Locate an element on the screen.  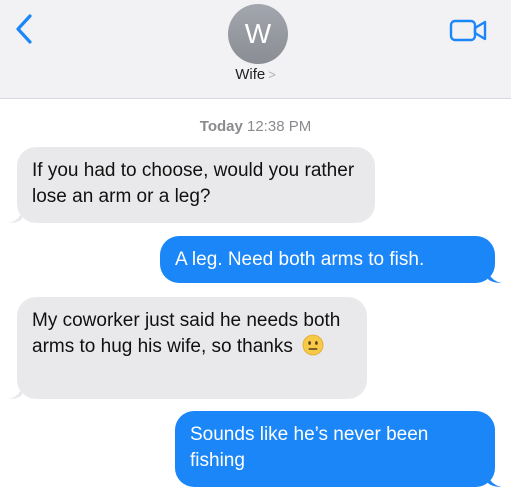
message-timestamp: Today 12:38 PM is located at coordinates (255, 126).